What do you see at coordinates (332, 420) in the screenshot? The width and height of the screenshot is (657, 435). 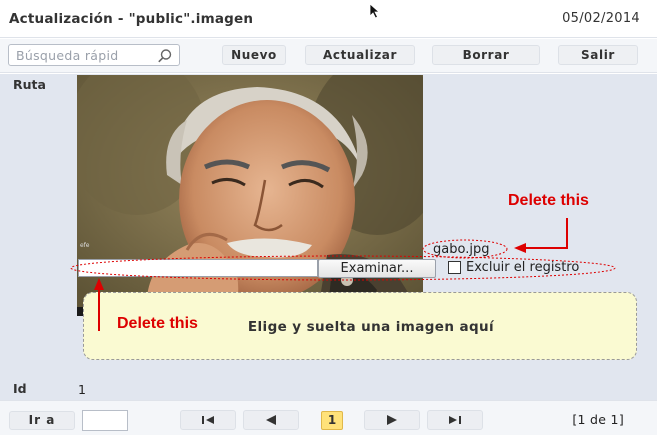 I see `current-page: 1` at bounding box center [332, 420].